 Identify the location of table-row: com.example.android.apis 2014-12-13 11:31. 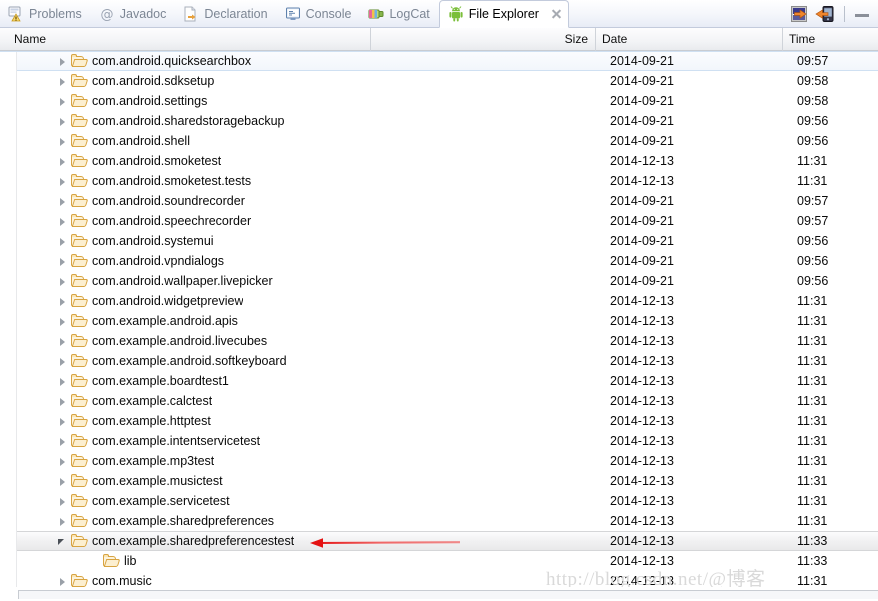
(439, 321).